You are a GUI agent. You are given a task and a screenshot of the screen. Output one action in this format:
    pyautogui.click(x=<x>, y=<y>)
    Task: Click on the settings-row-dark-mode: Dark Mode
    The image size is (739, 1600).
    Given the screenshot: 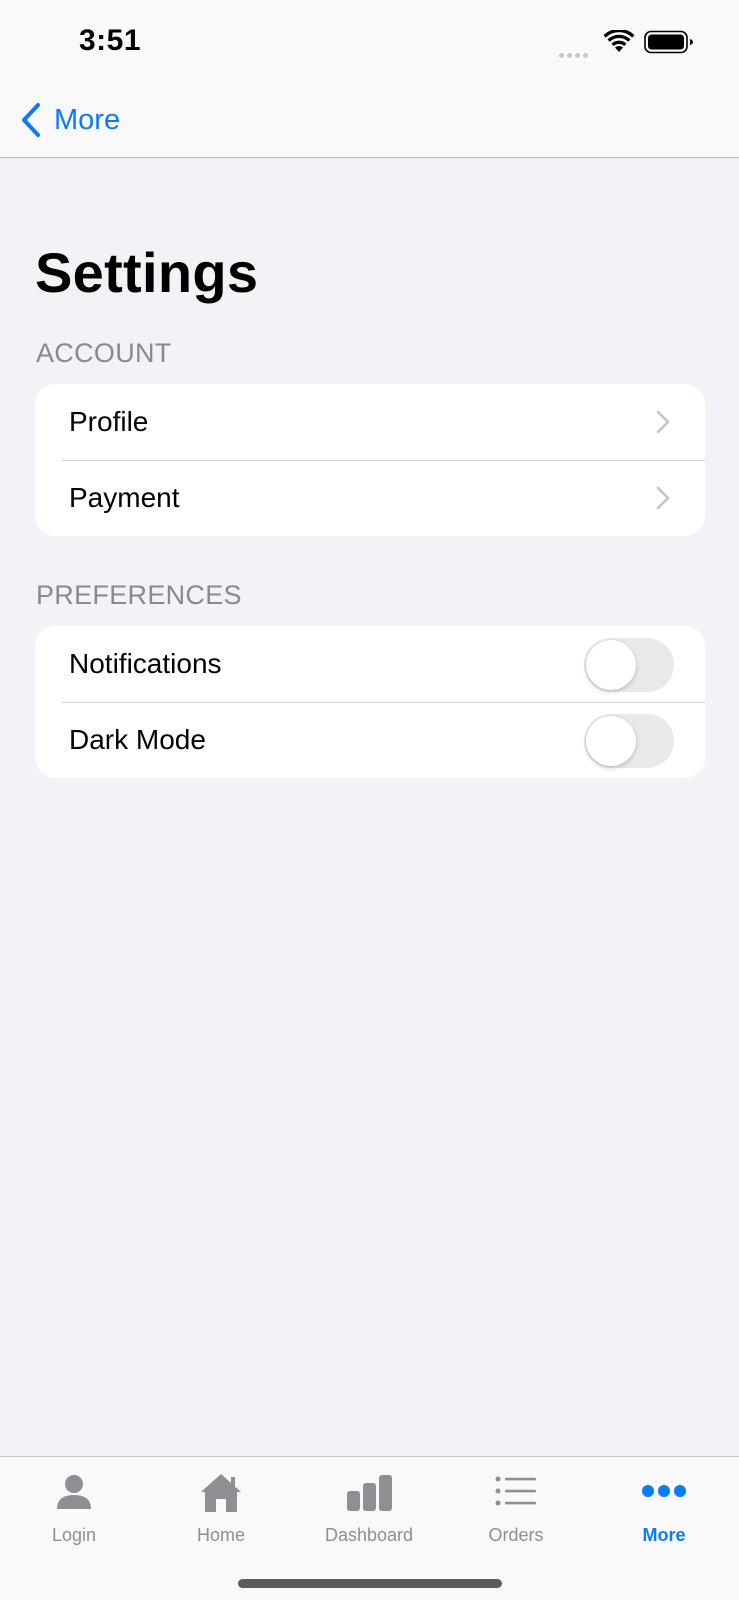 What is the action you would take?
    pyautogui.click(x=370, y=740)
    